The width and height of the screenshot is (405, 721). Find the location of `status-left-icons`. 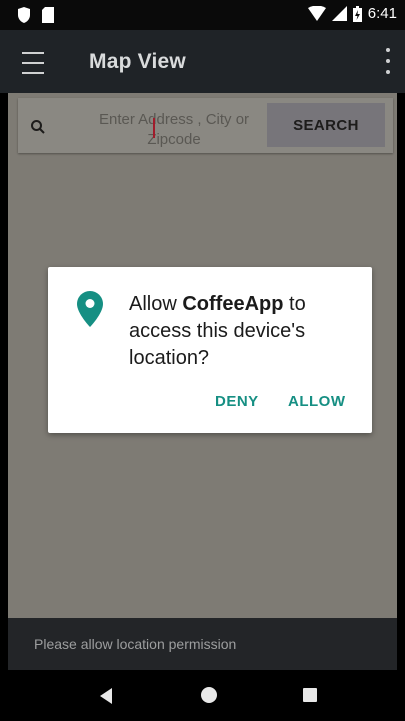

status-left-icons is located at coordinates (36, 15).